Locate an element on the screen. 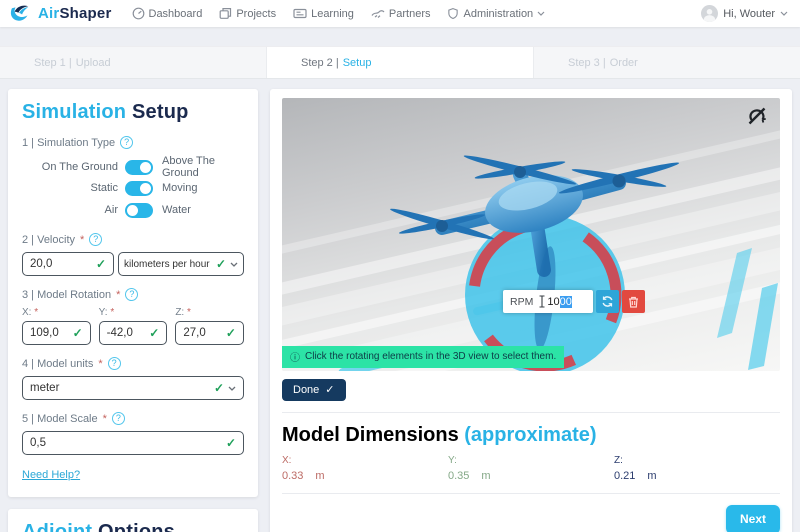  sync-icon is located at coordinates (607, 301).